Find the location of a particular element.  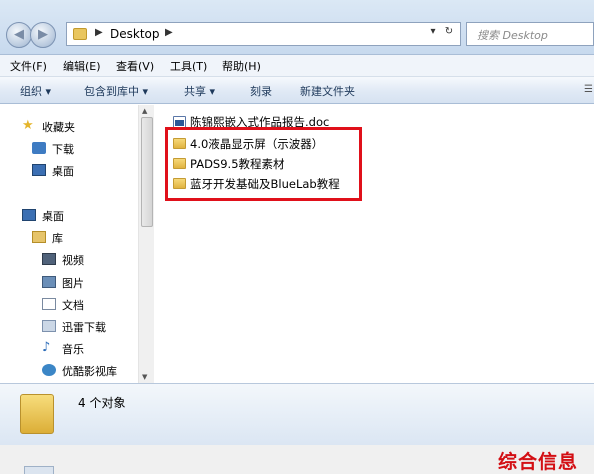

download-icon is located at coordinates (39, 148).